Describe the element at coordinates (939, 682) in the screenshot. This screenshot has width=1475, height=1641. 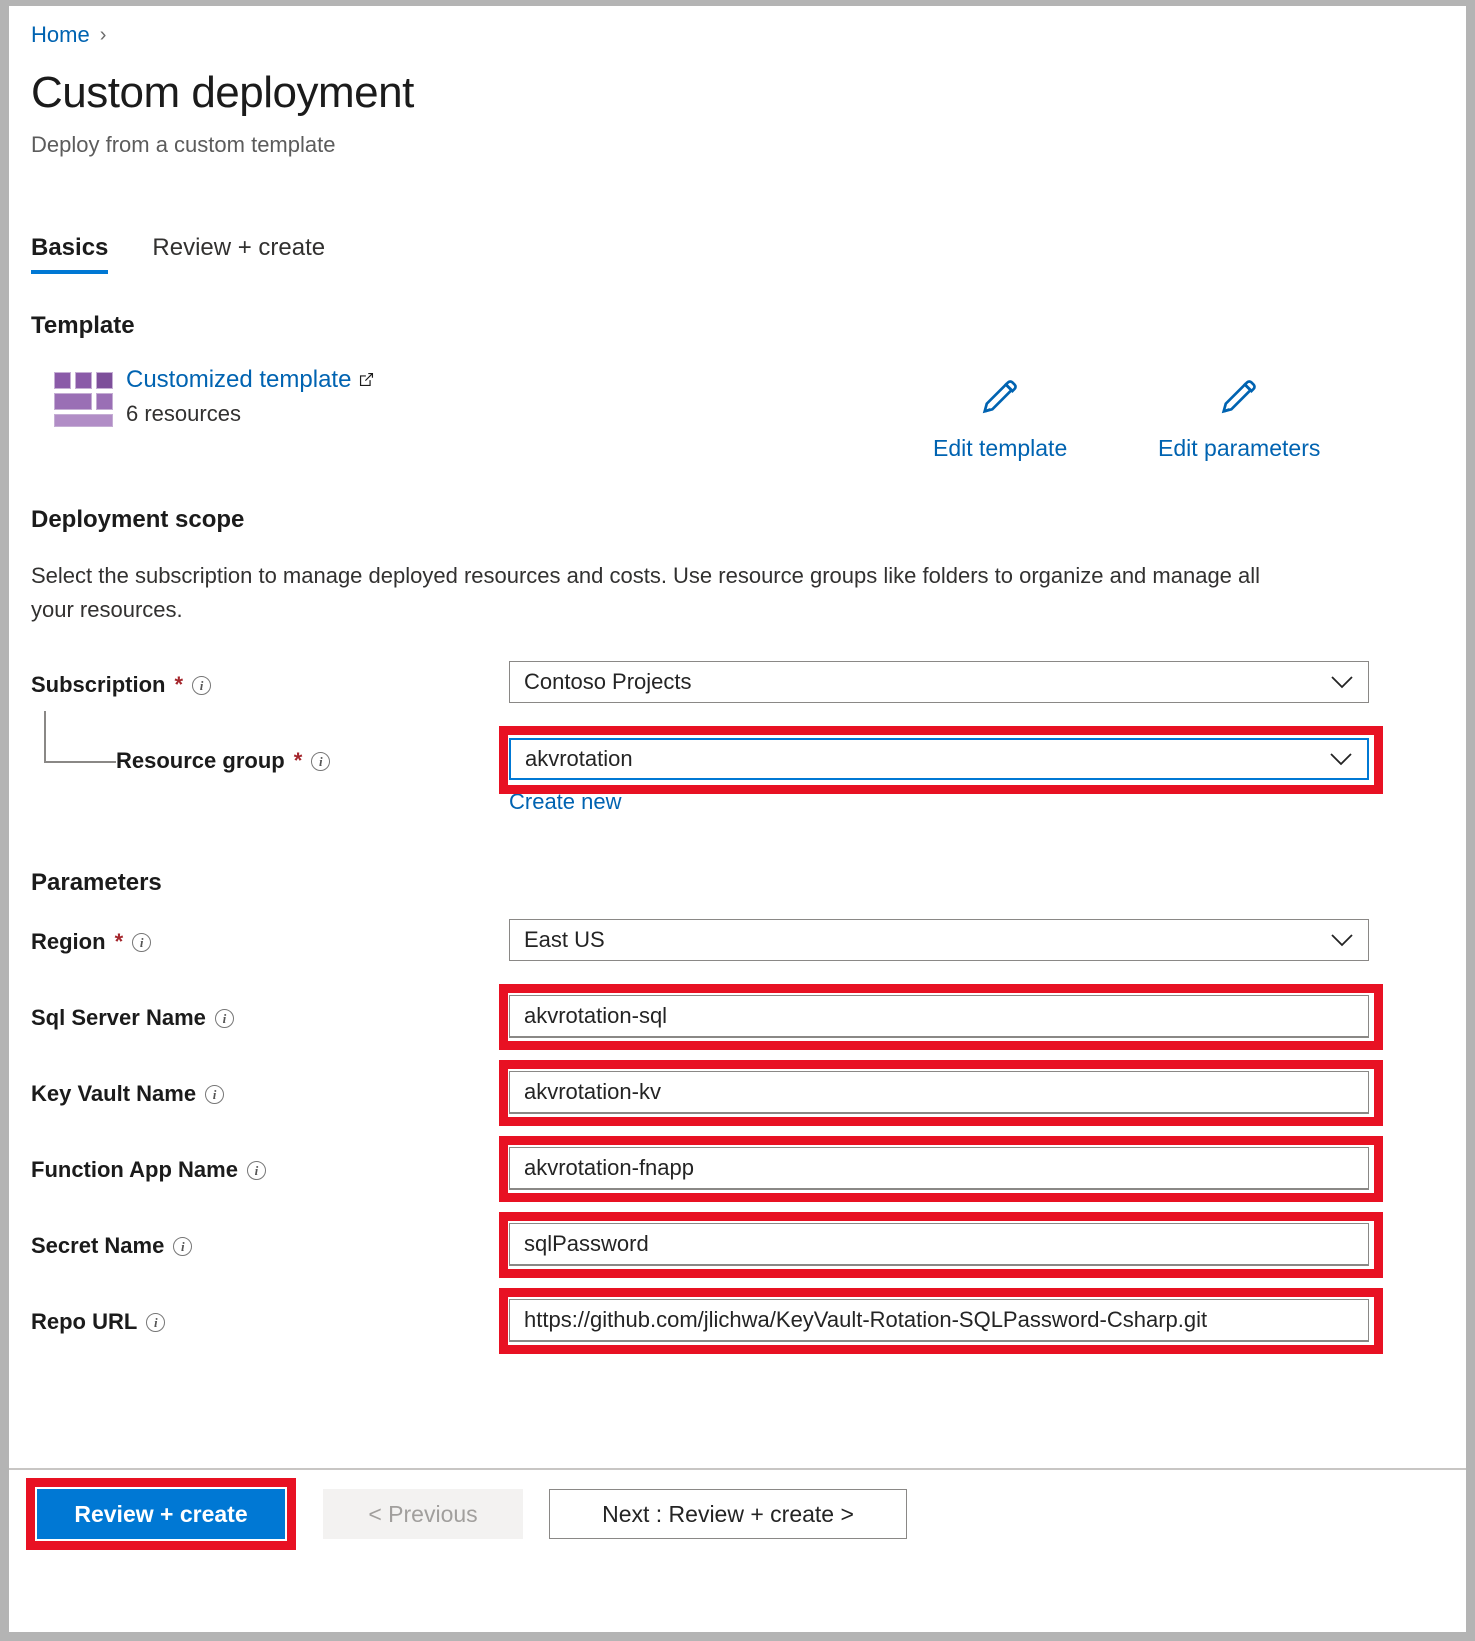
I see `subscription-select: Contoso Projects` at that location.